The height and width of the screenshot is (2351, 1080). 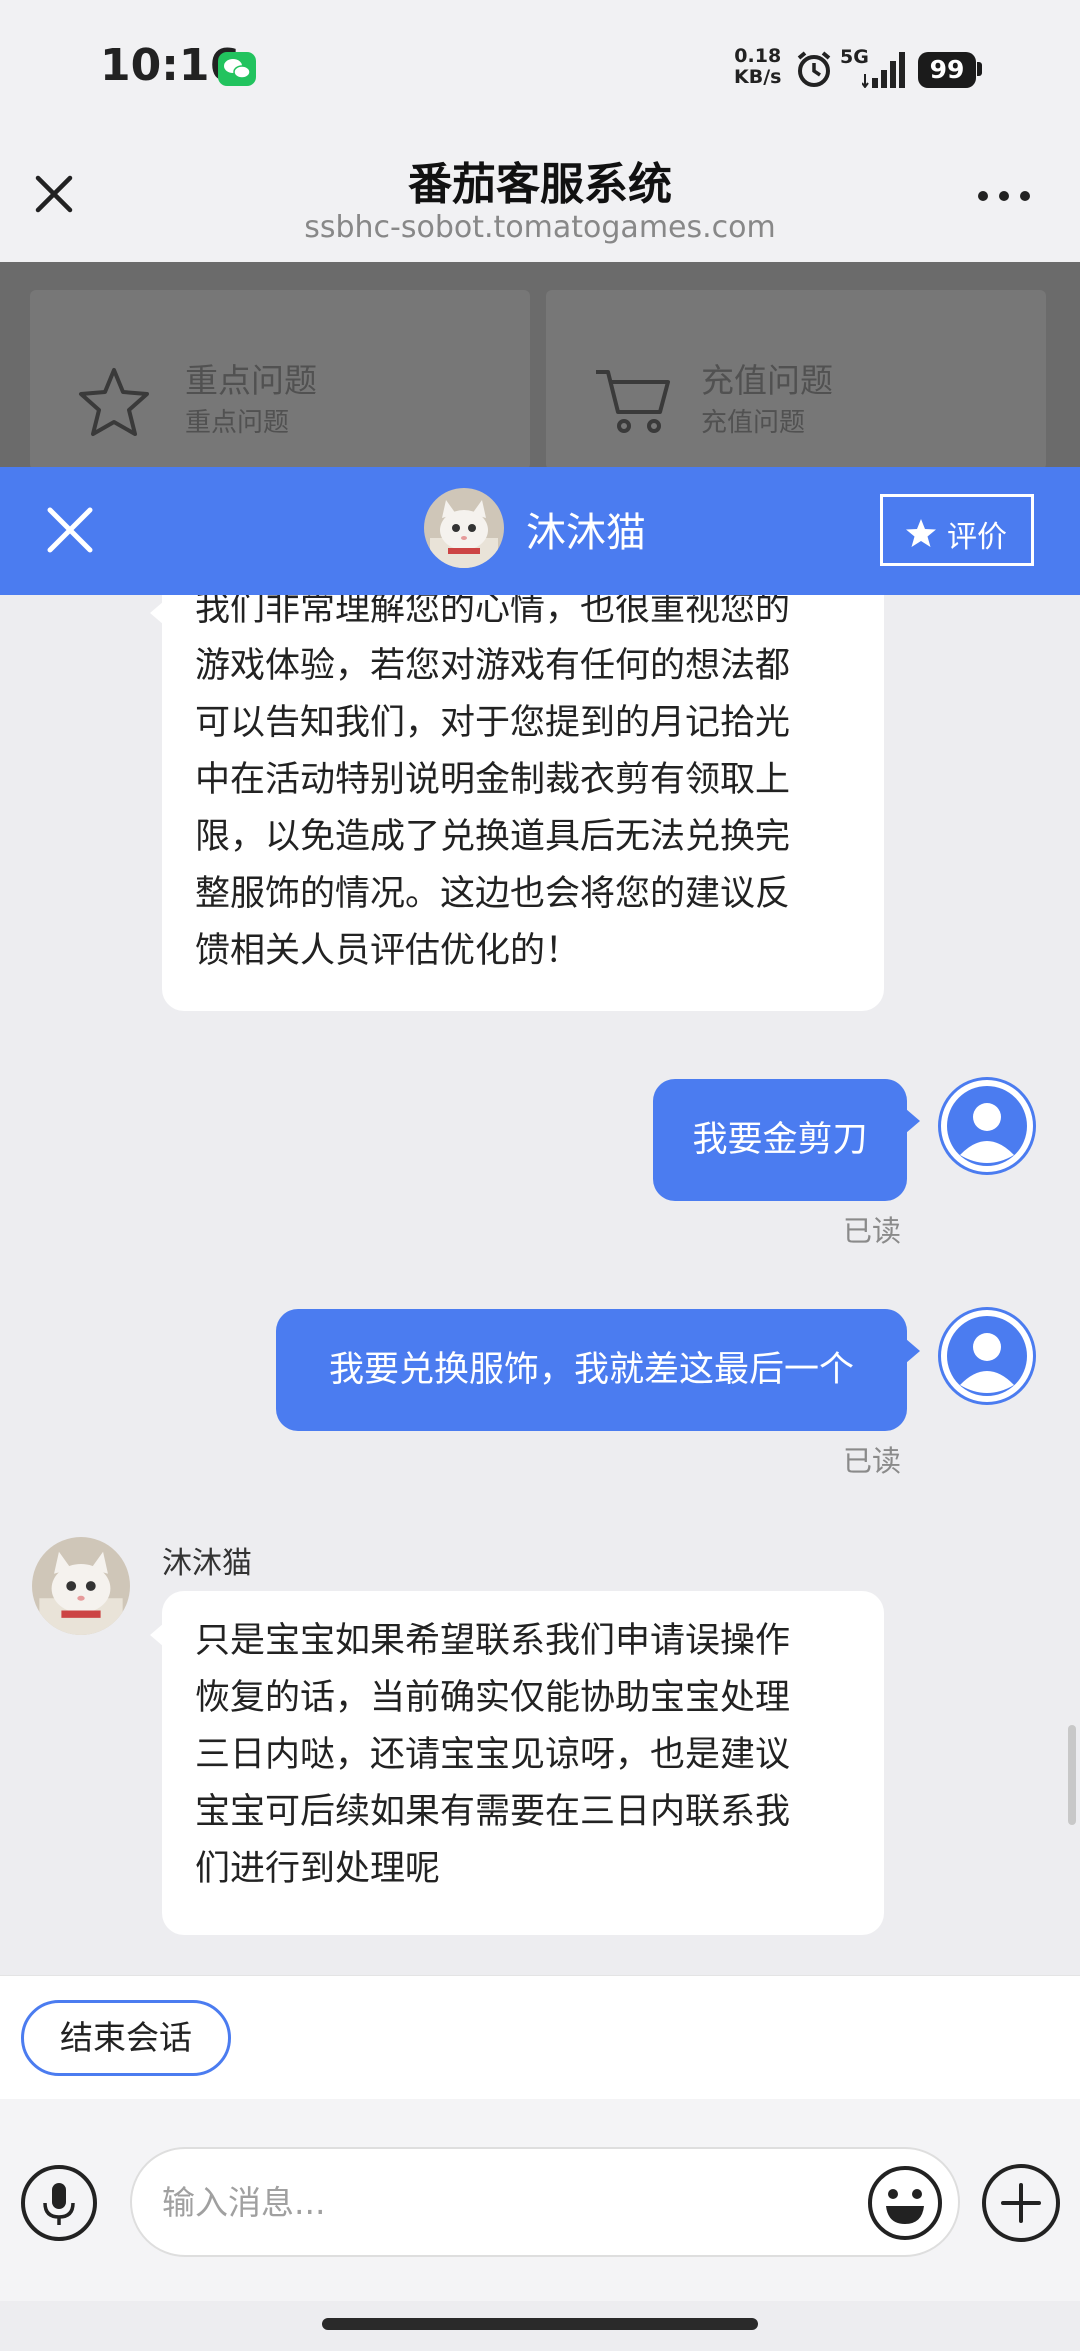 I want to click on message-line: 中在活动特别说明金制裁衣剪有领取上, so click(x=493, y=780).